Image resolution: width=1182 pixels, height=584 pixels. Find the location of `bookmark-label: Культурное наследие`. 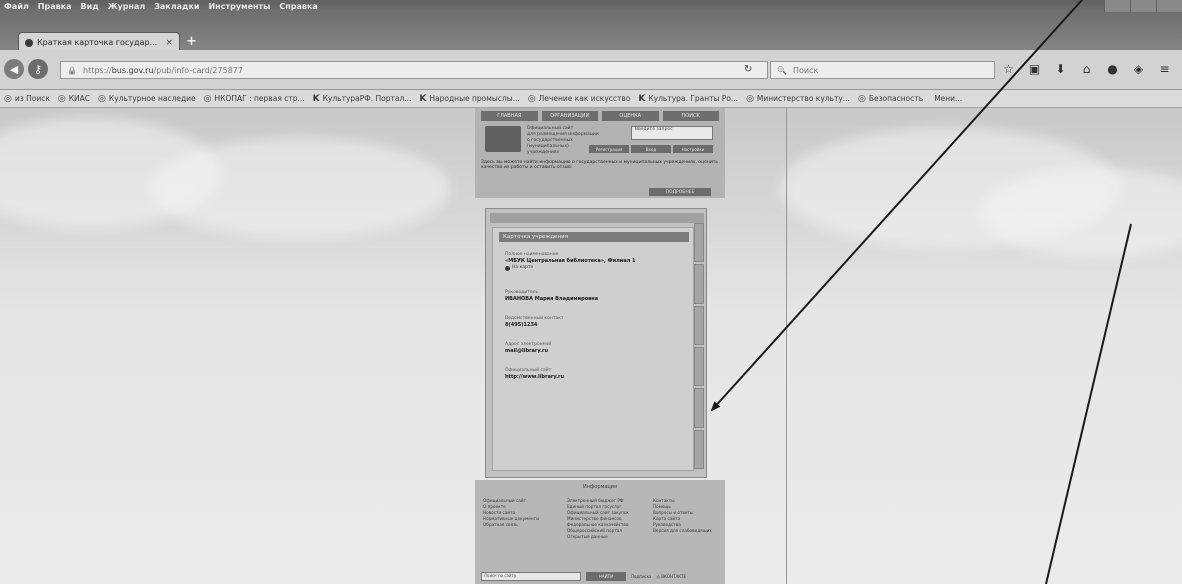

bookmark-label: Культурное наследие is located at coordinates (152, 98).